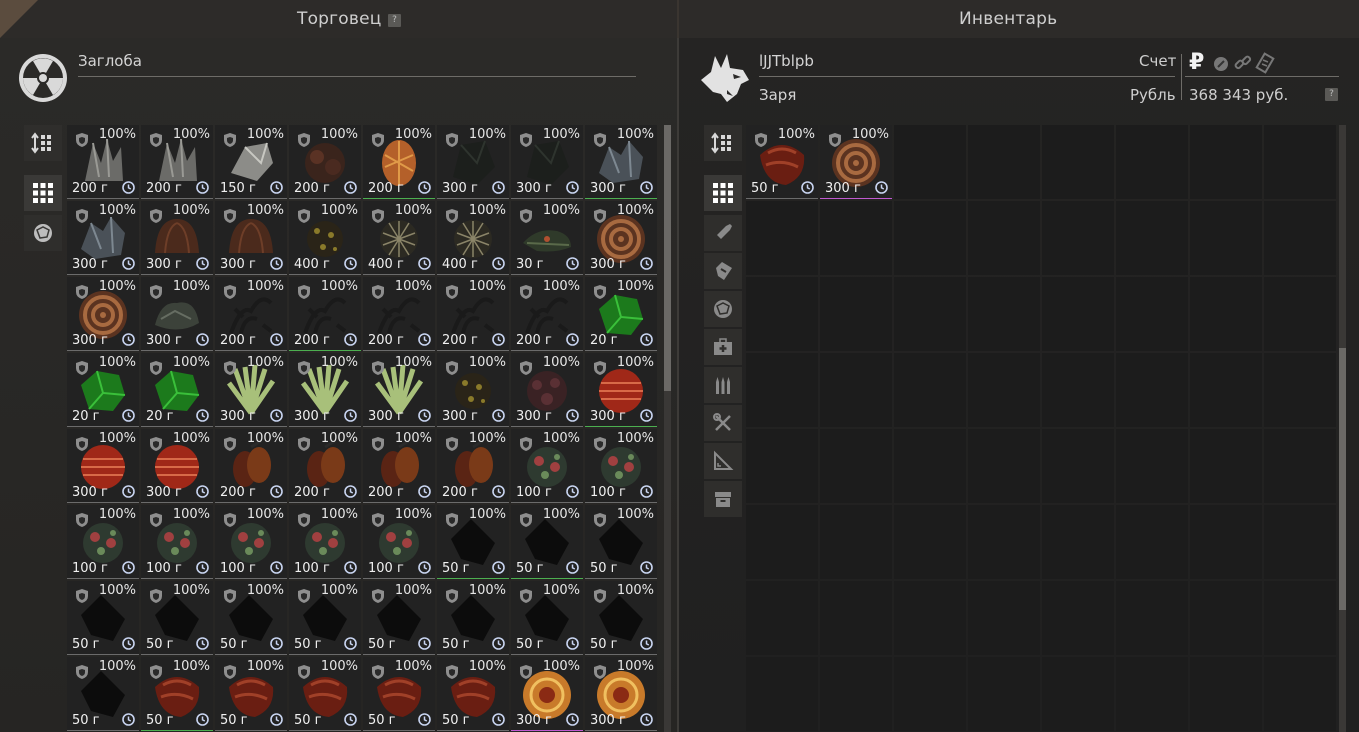 This screenshot has width=1359, height=732. I want to click on inv-filter-misc-button, so click(723, 499).